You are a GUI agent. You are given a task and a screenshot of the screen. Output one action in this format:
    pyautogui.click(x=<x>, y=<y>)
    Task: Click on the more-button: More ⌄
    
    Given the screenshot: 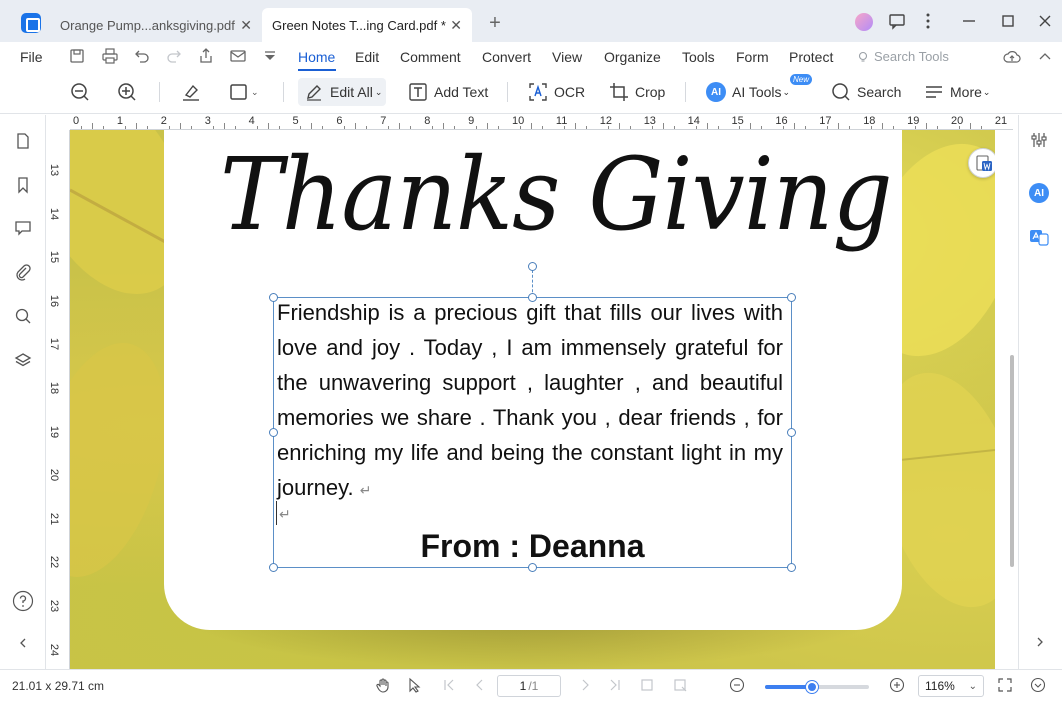 What is the action you would take?
    pyautogui.click(x=957, y=92)
    